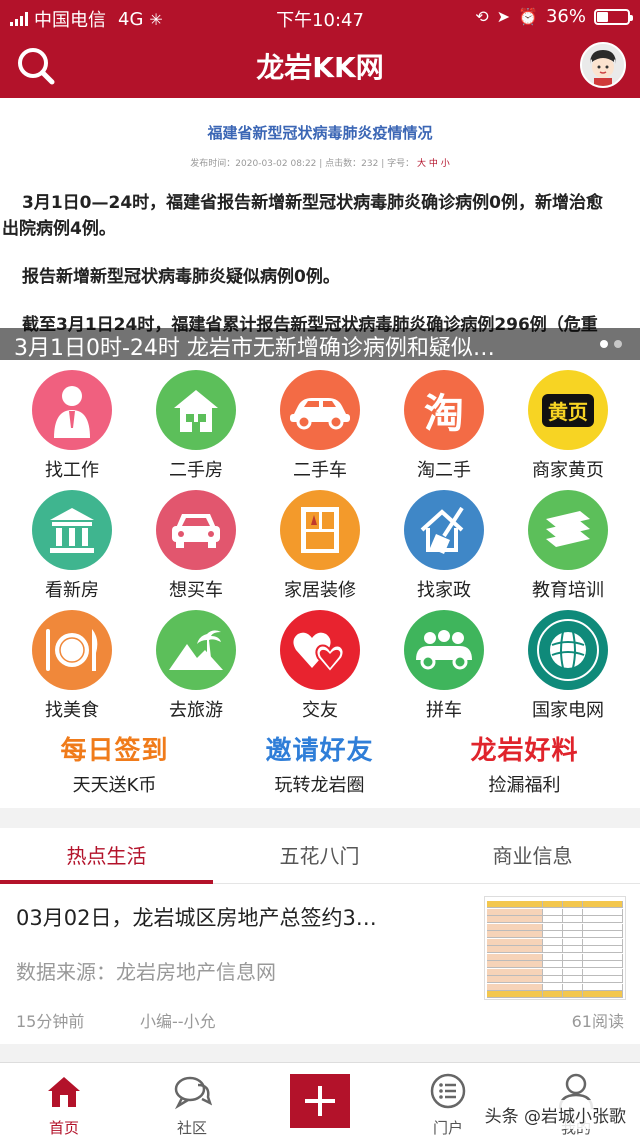 The height and width of the screenshot is (1138, 640). I want to click on tab-business-info: 商业信息, so click(532, 856).